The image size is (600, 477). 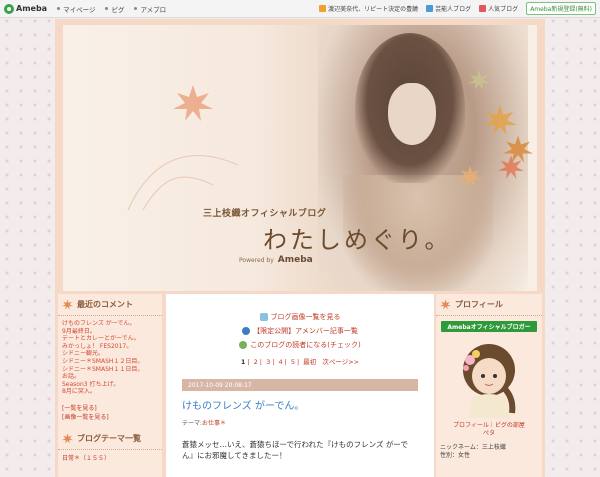 I want to click on celebrity-blog-link: 芸能人ブログ, so click(x=448, y=8).